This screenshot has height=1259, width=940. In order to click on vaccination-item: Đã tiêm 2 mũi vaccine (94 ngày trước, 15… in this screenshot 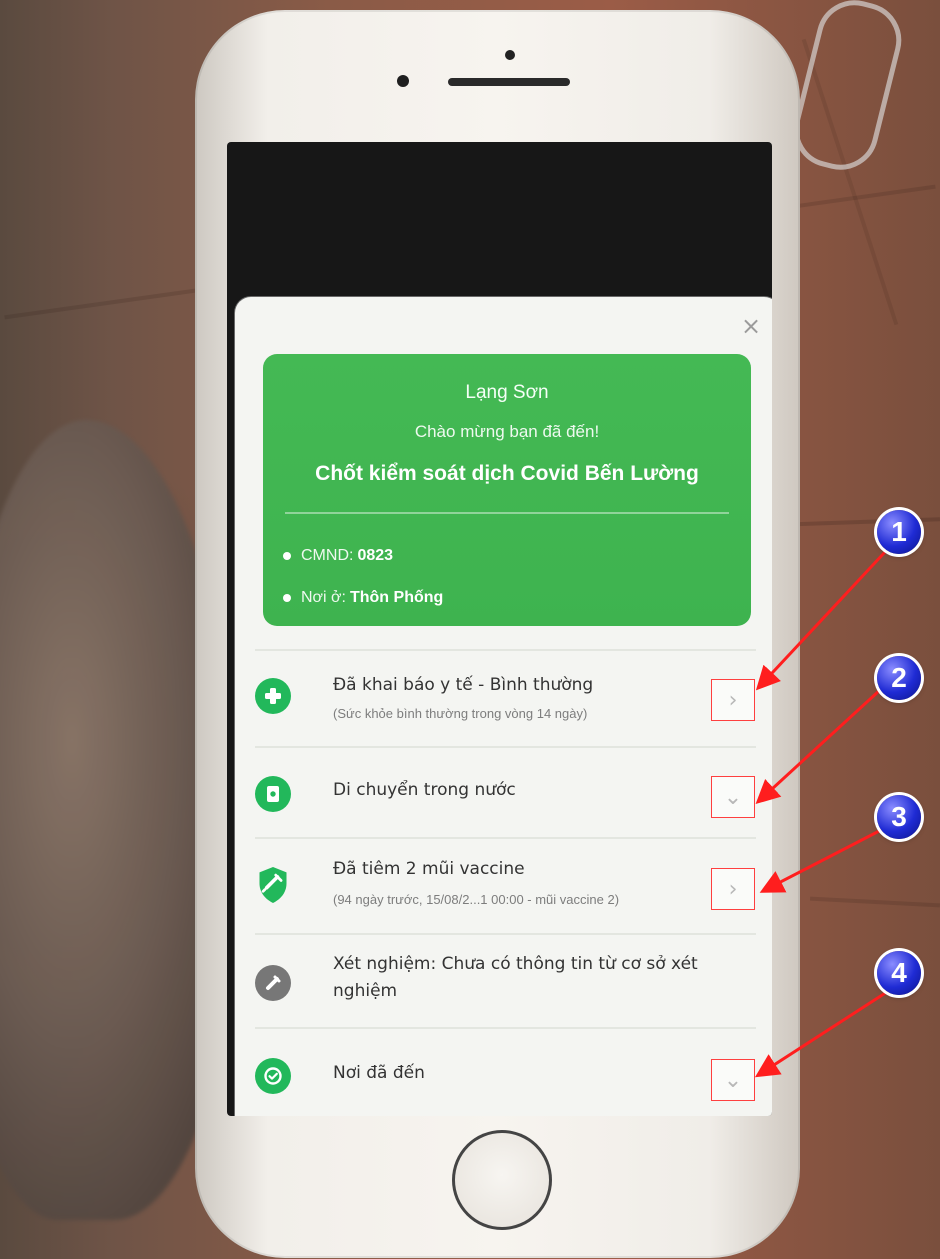, I will do `click(505, 889)`.